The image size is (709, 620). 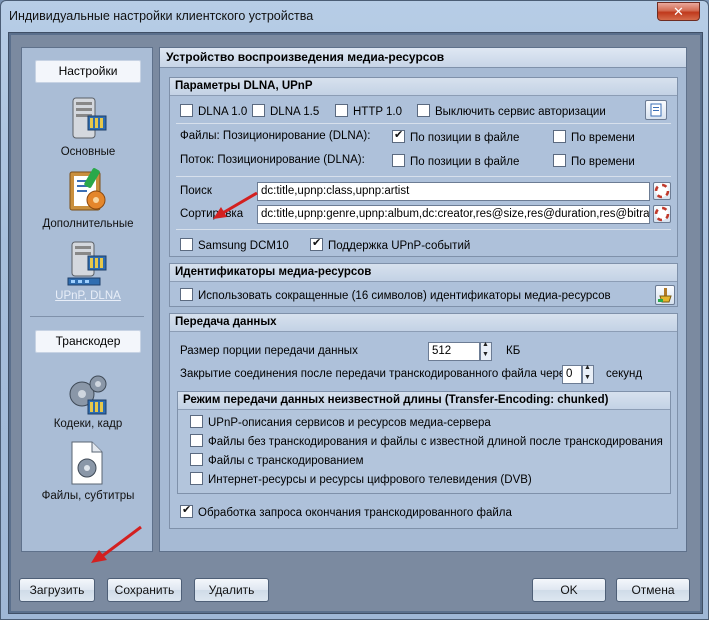 What do you see at coordinates (277, 460) in the screenshot?
I see `chunked-transcode-checkbox: Файлы с транскодированием` at bounding box center [277, 460].